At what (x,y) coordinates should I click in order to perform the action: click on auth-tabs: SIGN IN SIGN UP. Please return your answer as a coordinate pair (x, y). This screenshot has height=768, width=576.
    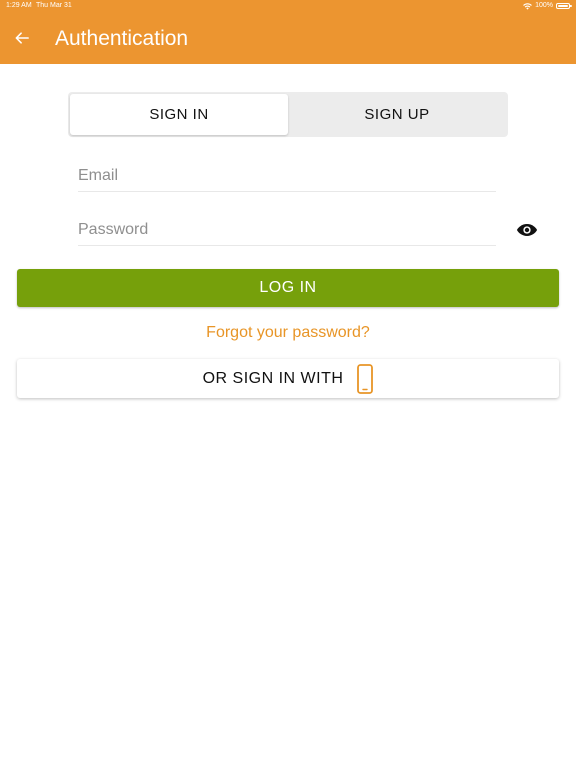
    Looking at the image, I should click on (288, 114).